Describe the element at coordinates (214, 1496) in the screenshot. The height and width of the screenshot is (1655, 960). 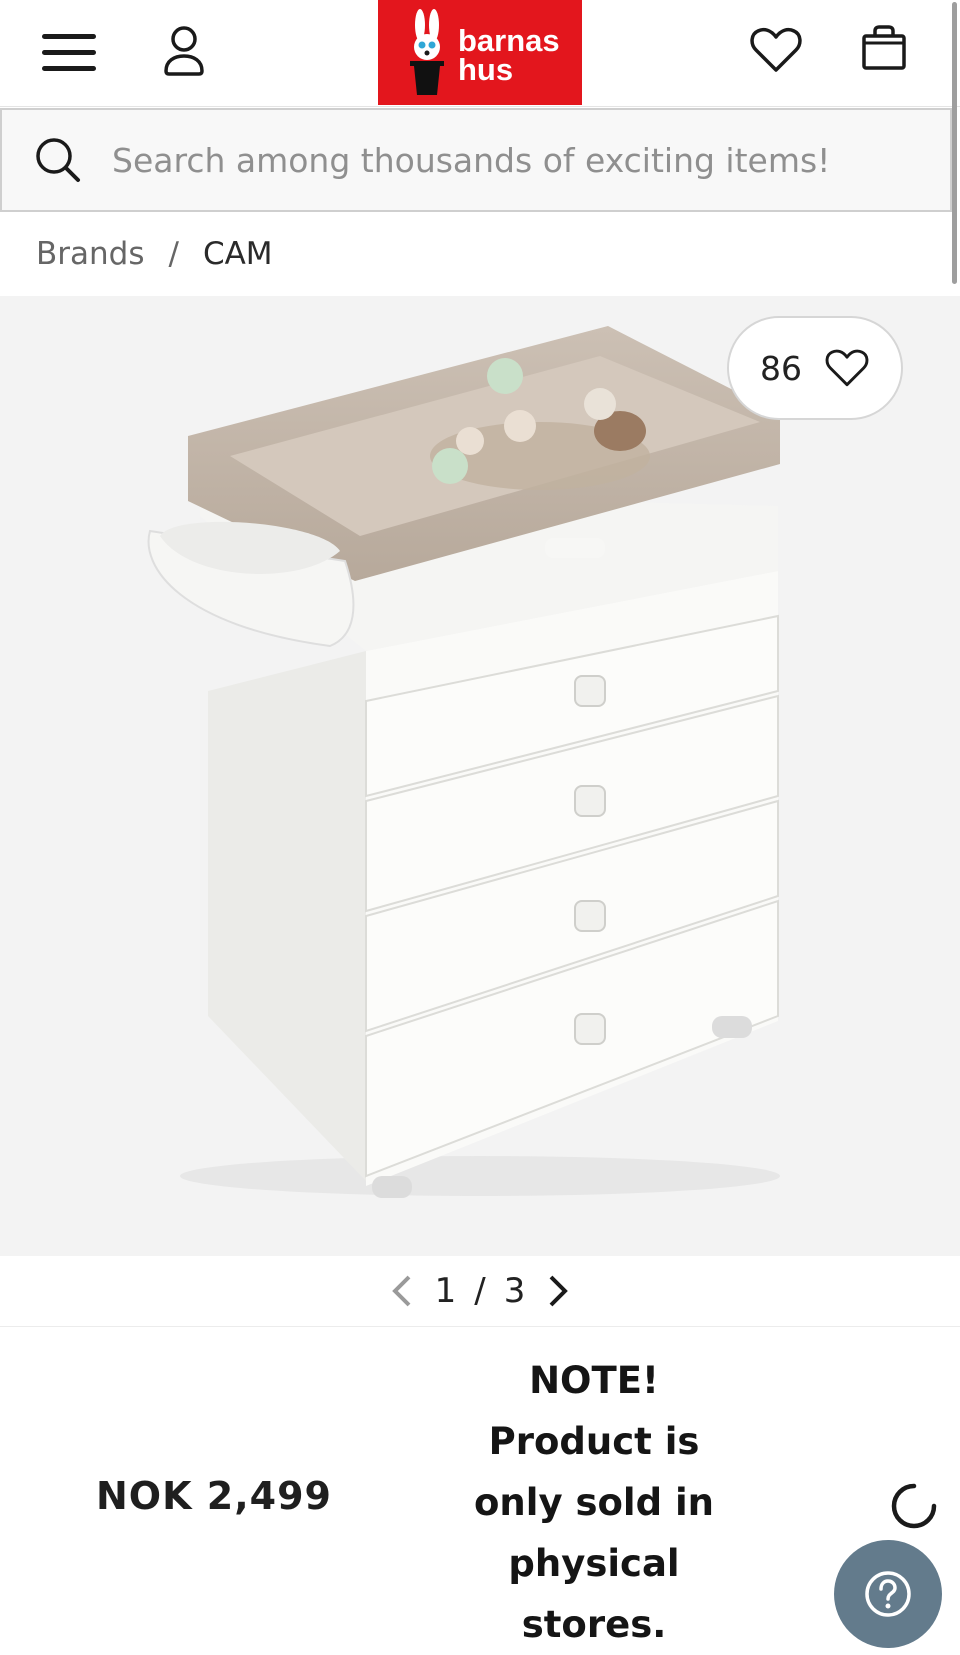
I see `product-price: NOK 2,499` at that location.